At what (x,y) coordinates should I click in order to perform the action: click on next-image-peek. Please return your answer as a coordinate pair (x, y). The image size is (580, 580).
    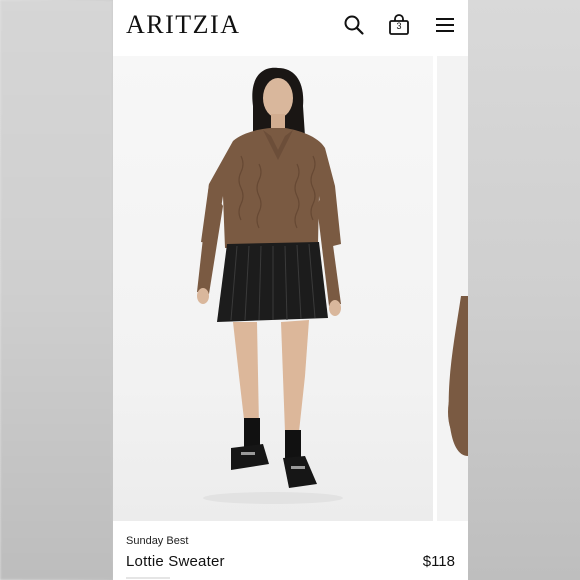
    Looking at the image, I should click on (452, 288).